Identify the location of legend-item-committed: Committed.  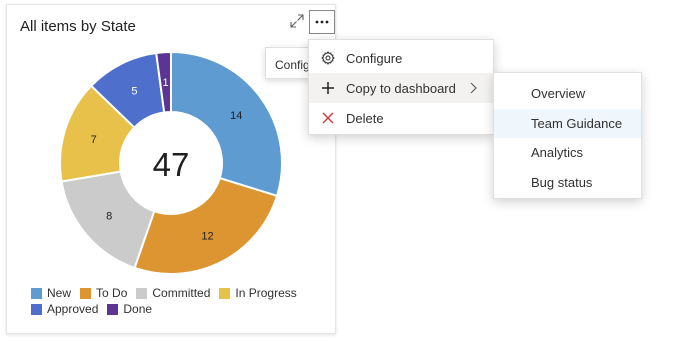
(173, 293).